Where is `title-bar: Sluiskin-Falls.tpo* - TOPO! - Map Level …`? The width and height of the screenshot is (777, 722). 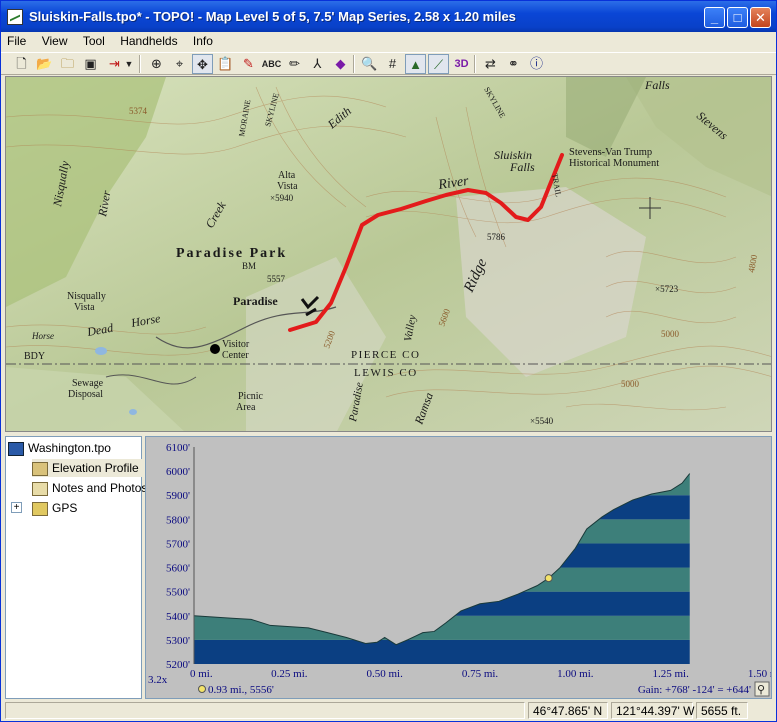 title-bar: Sluiskin-Falls.tpo* - TOPO! - Map Level … is located at coordinates (388, 16).